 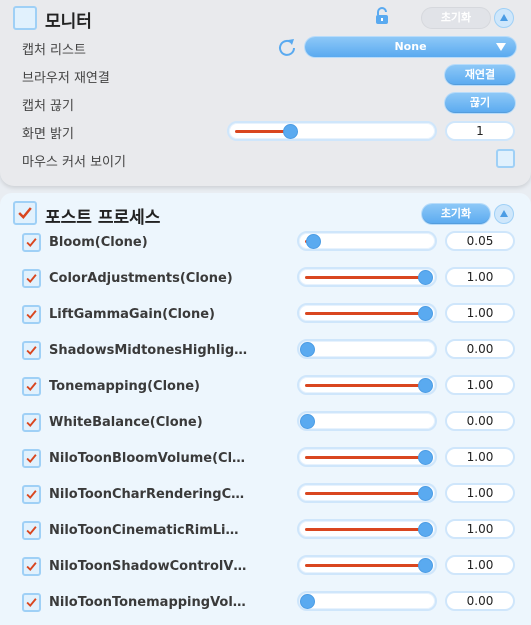 What do you see at coordinates (68, 22) in the screenshot?
I see `monitor-title: 모니터` at bounding box center [68, 22].